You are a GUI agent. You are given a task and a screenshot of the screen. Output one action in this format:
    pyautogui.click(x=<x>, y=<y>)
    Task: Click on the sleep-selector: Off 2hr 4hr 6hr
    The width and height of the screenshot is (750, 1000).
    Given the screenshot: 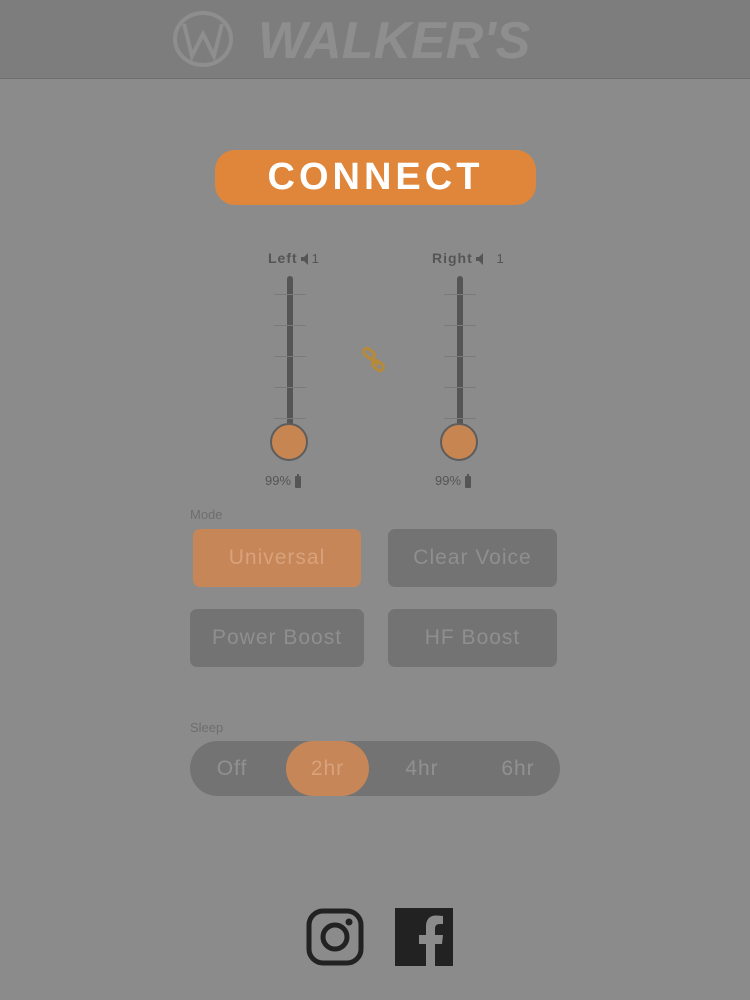 What is the action you would take?
    pyautogui.click(x=375, y=768)
    